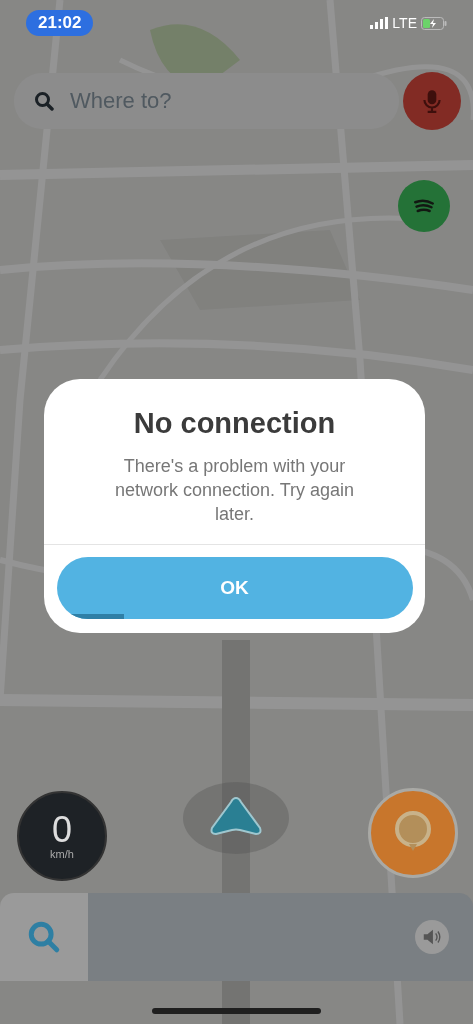 The image size is (473, 1024). I want to click on search-tab-button, so click(44, 937).